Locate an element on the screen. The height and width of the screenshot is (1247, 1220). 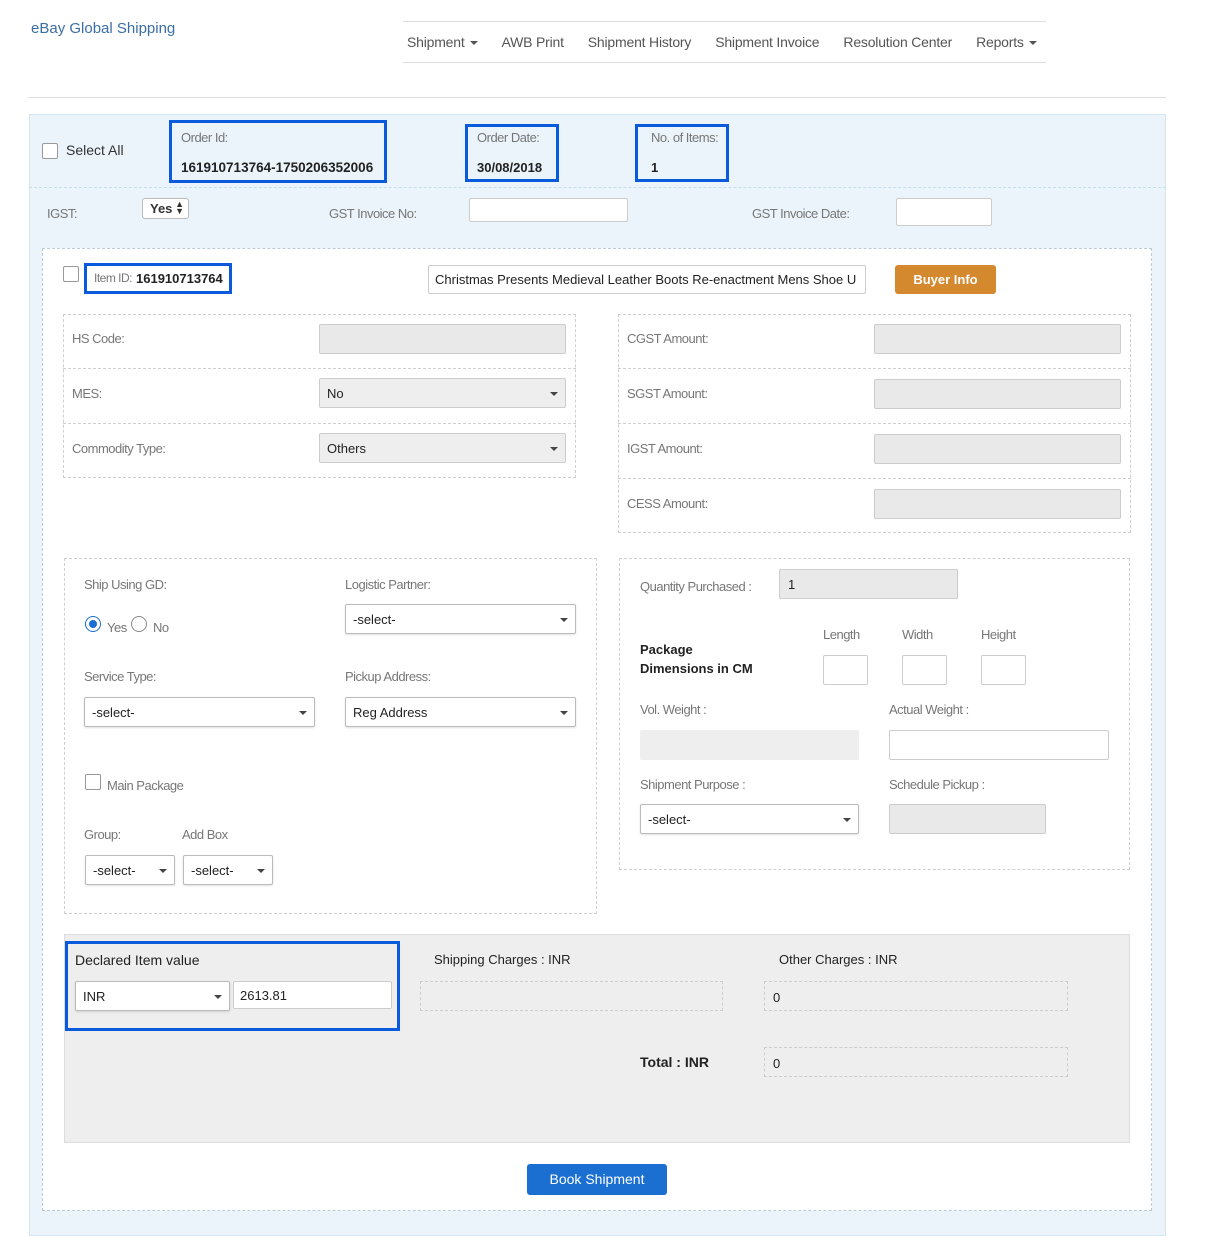
add-box-value: -select- is located at coordinates (212, 870).